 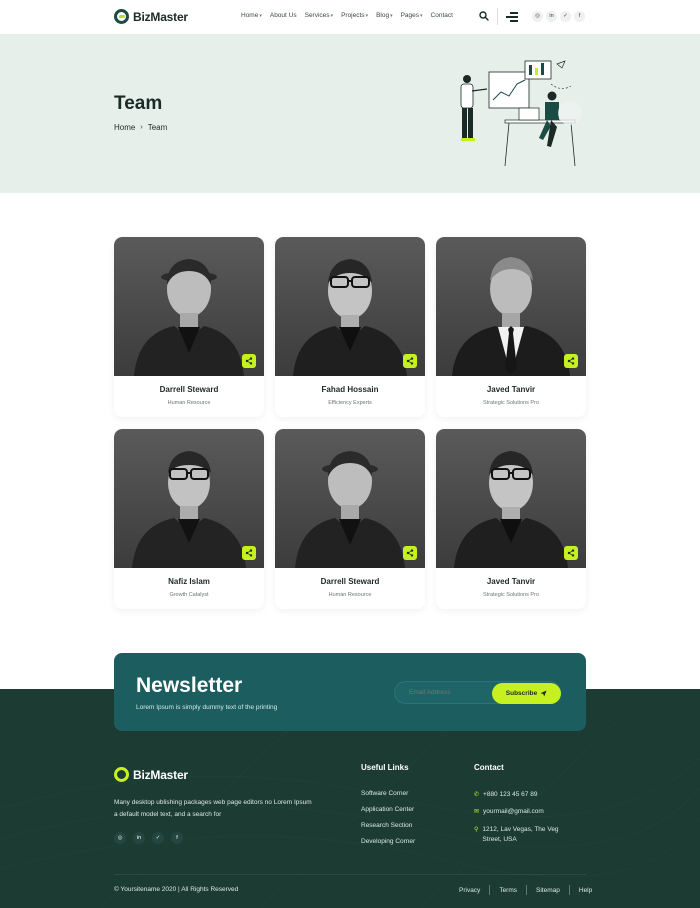 I want to click on nav-projects: Projects ▾, so click(x=354, y=15).